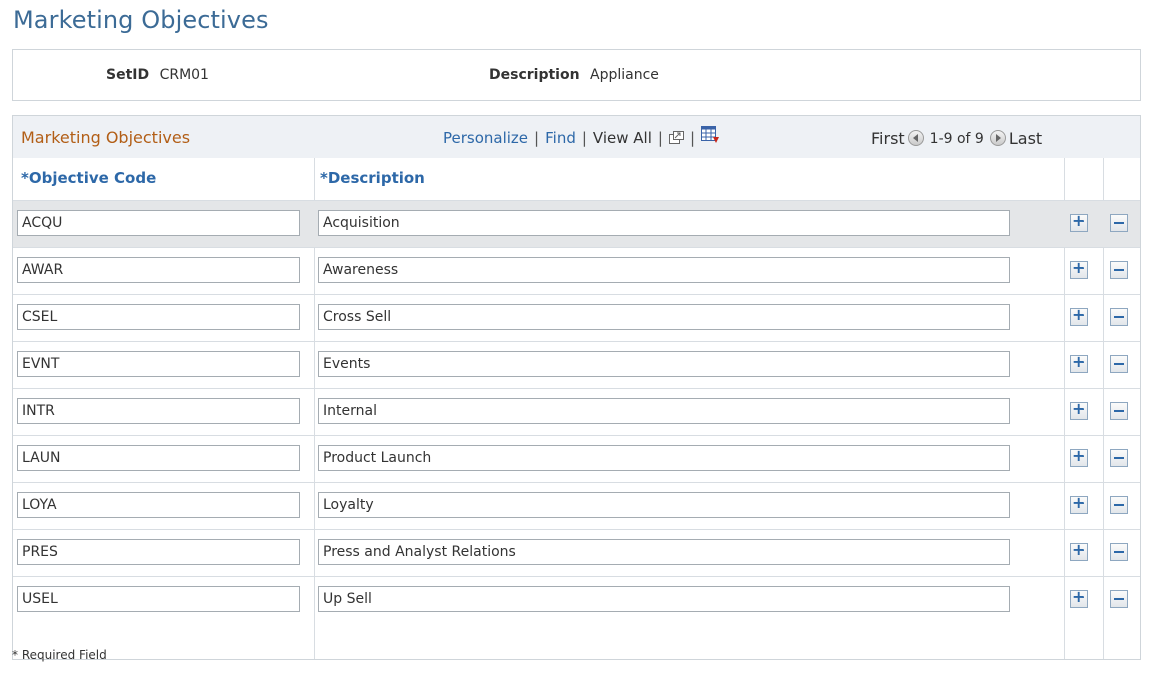 The height and width of the screenshot is (675, 1153). What do you see at coordinates (158, 270) in the screenshot?
I see `objective-code-input: AWAR` at bounding box center [158, 270].